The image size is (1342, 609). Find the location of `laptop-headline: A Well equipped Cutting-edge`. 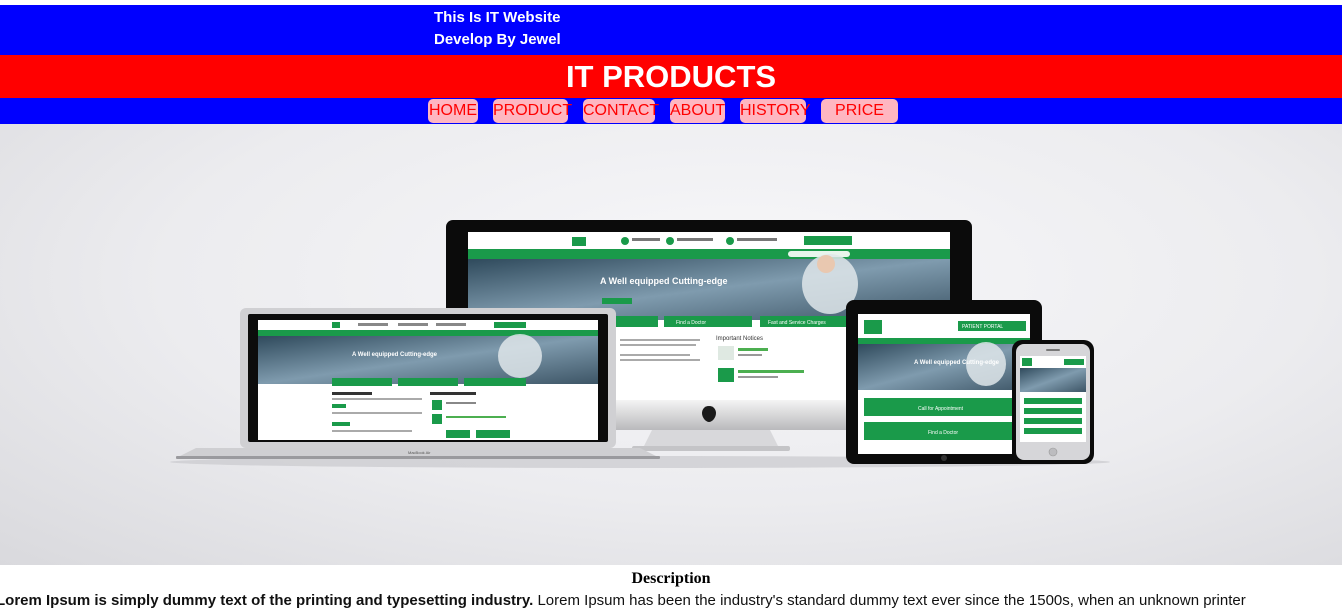

laptop-headline: A Well equipped Cutting-edge is located at coordinates (395, 355).